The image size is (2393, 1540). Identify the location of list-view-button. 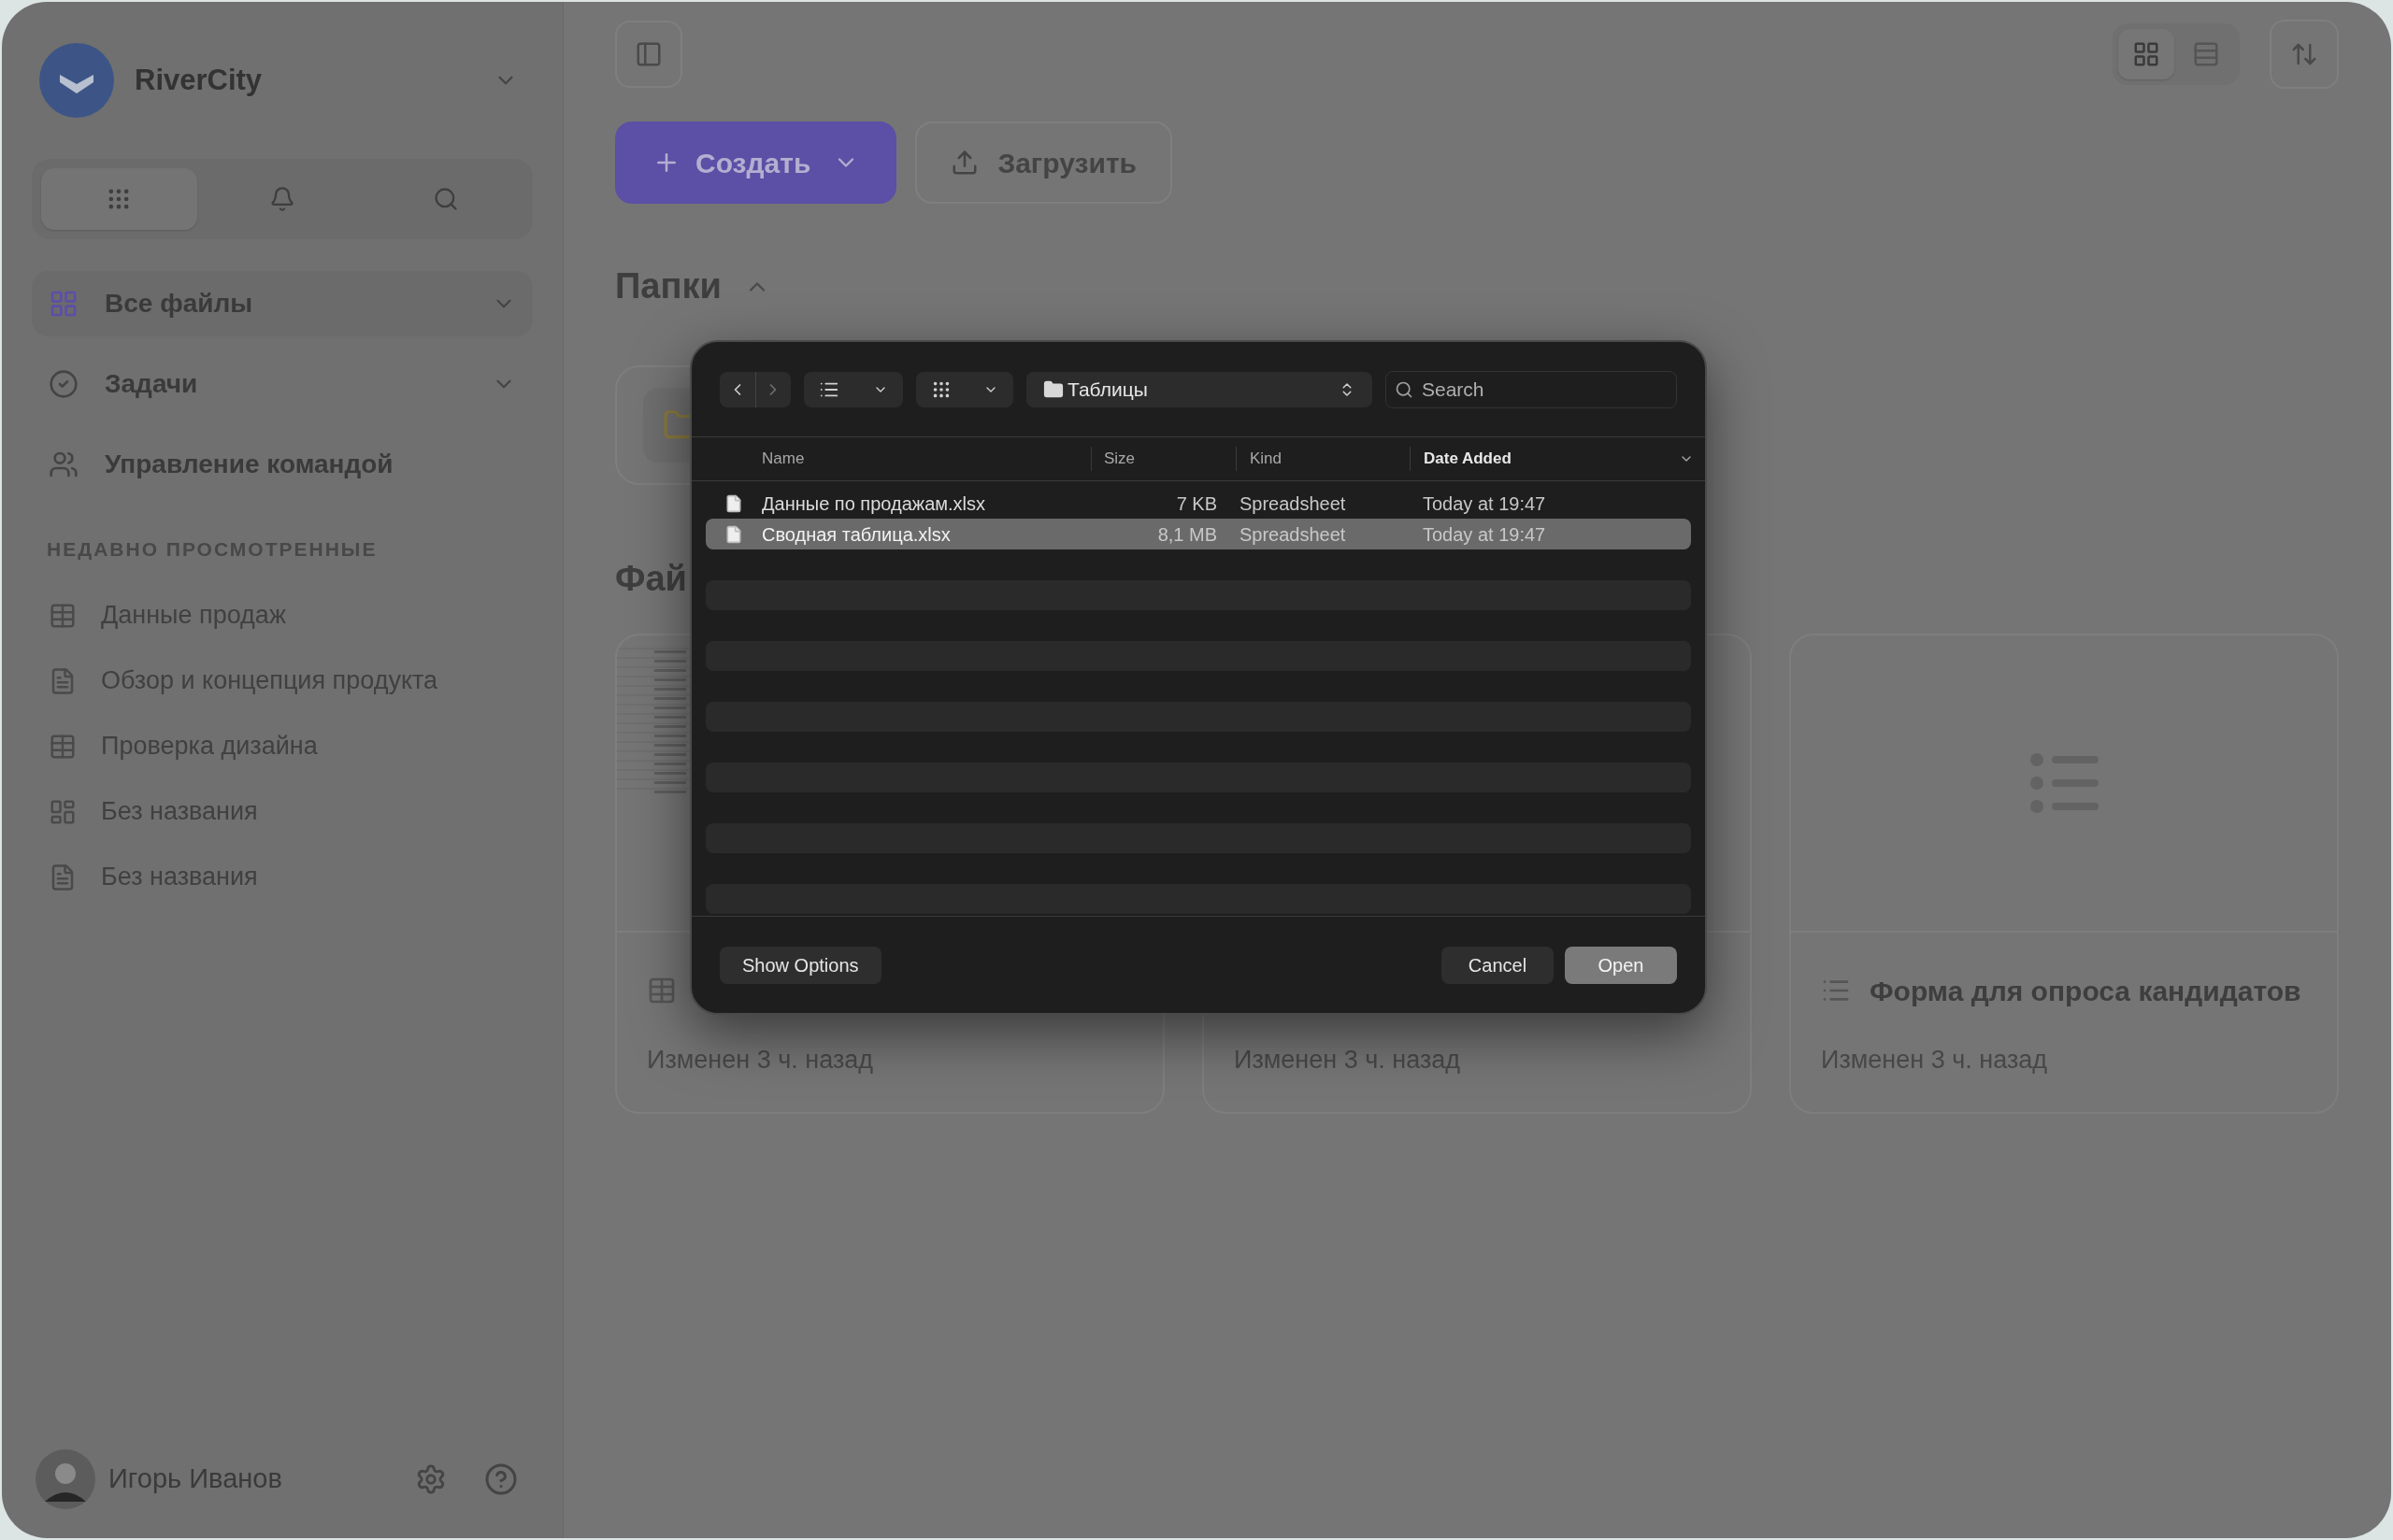
(853, 389).